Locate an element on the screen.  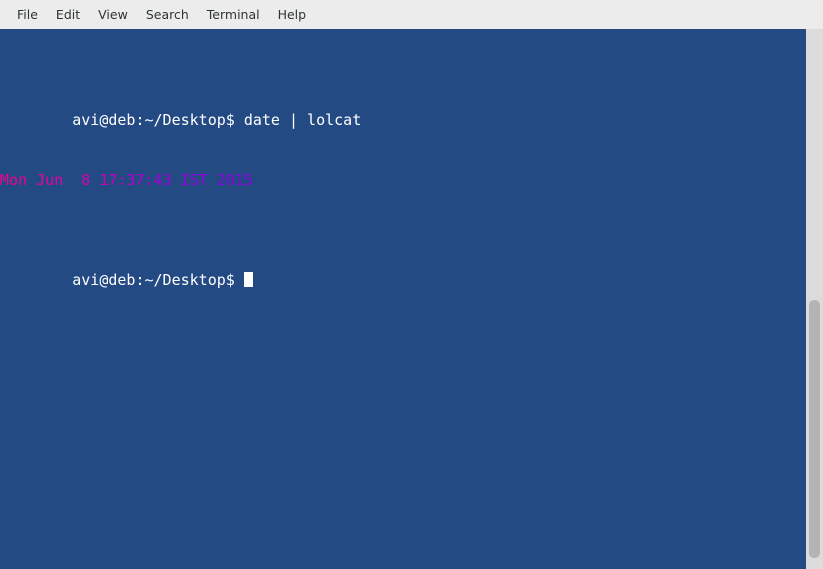
lolcat-char-21: S is located at coordinates (194, 180).